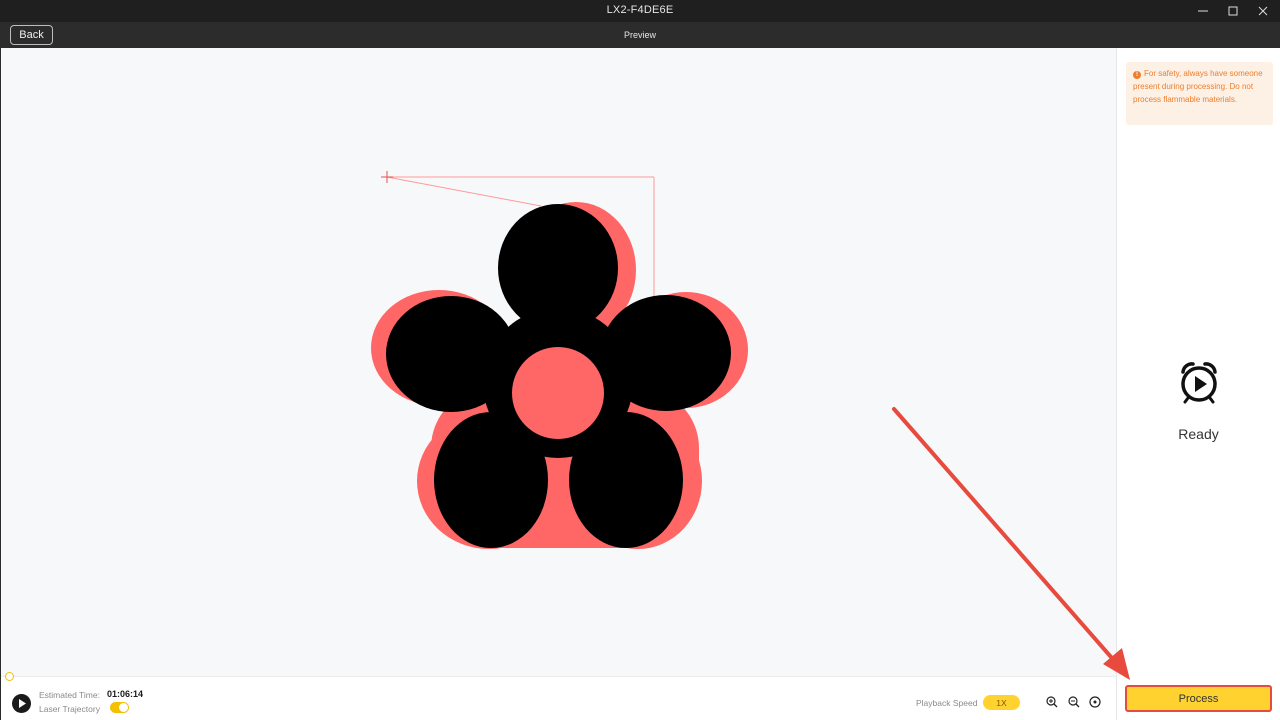 The width and height of the screenshot is (1280, 720). What do you see at coordinates (1198, 698) in the screenshot?
I see `process-button: Process` at bounding box center [1198, 698].